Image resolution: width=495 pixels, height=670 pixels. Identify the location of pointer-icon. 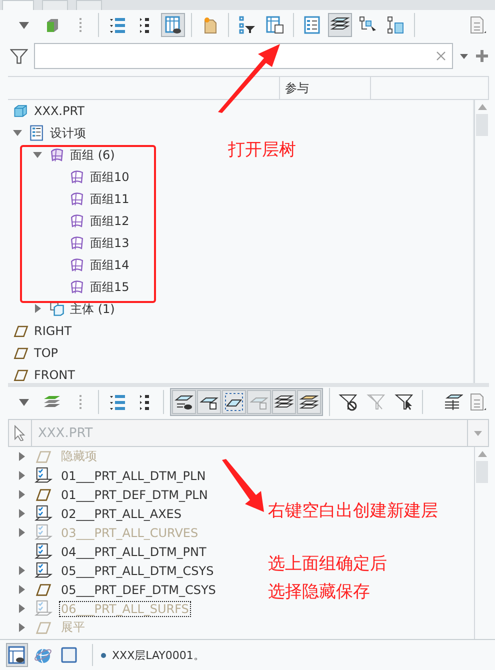
(20, 433).